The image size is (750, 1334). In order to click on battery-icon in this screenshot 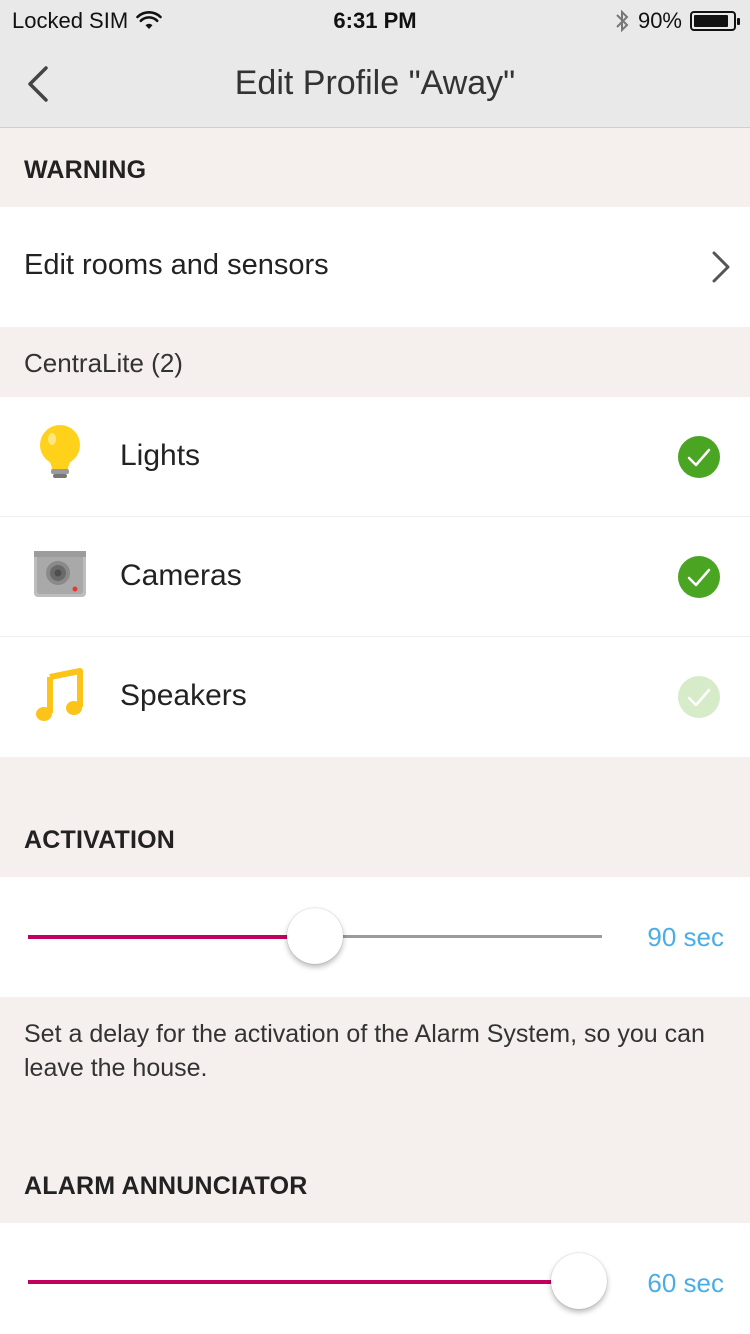, I will do `click(715, 21)`.